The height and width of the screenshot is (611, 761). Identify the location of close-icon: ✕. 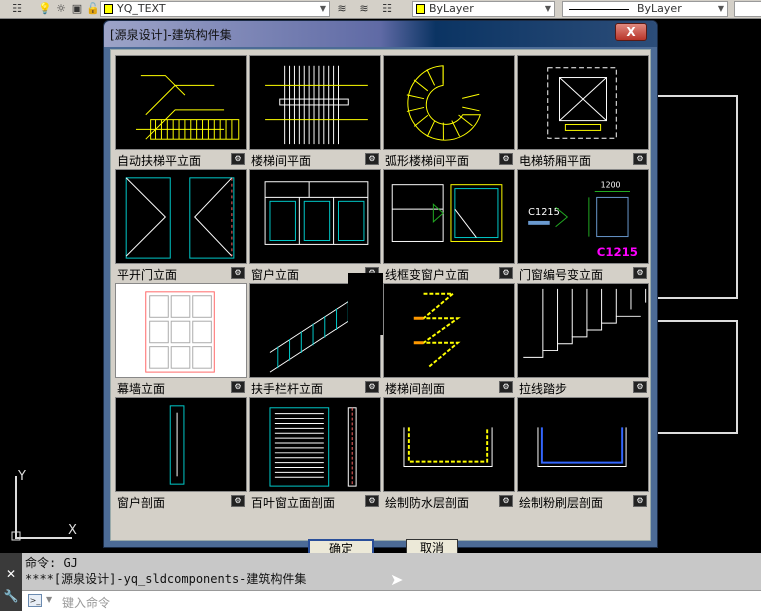
(11, 574).